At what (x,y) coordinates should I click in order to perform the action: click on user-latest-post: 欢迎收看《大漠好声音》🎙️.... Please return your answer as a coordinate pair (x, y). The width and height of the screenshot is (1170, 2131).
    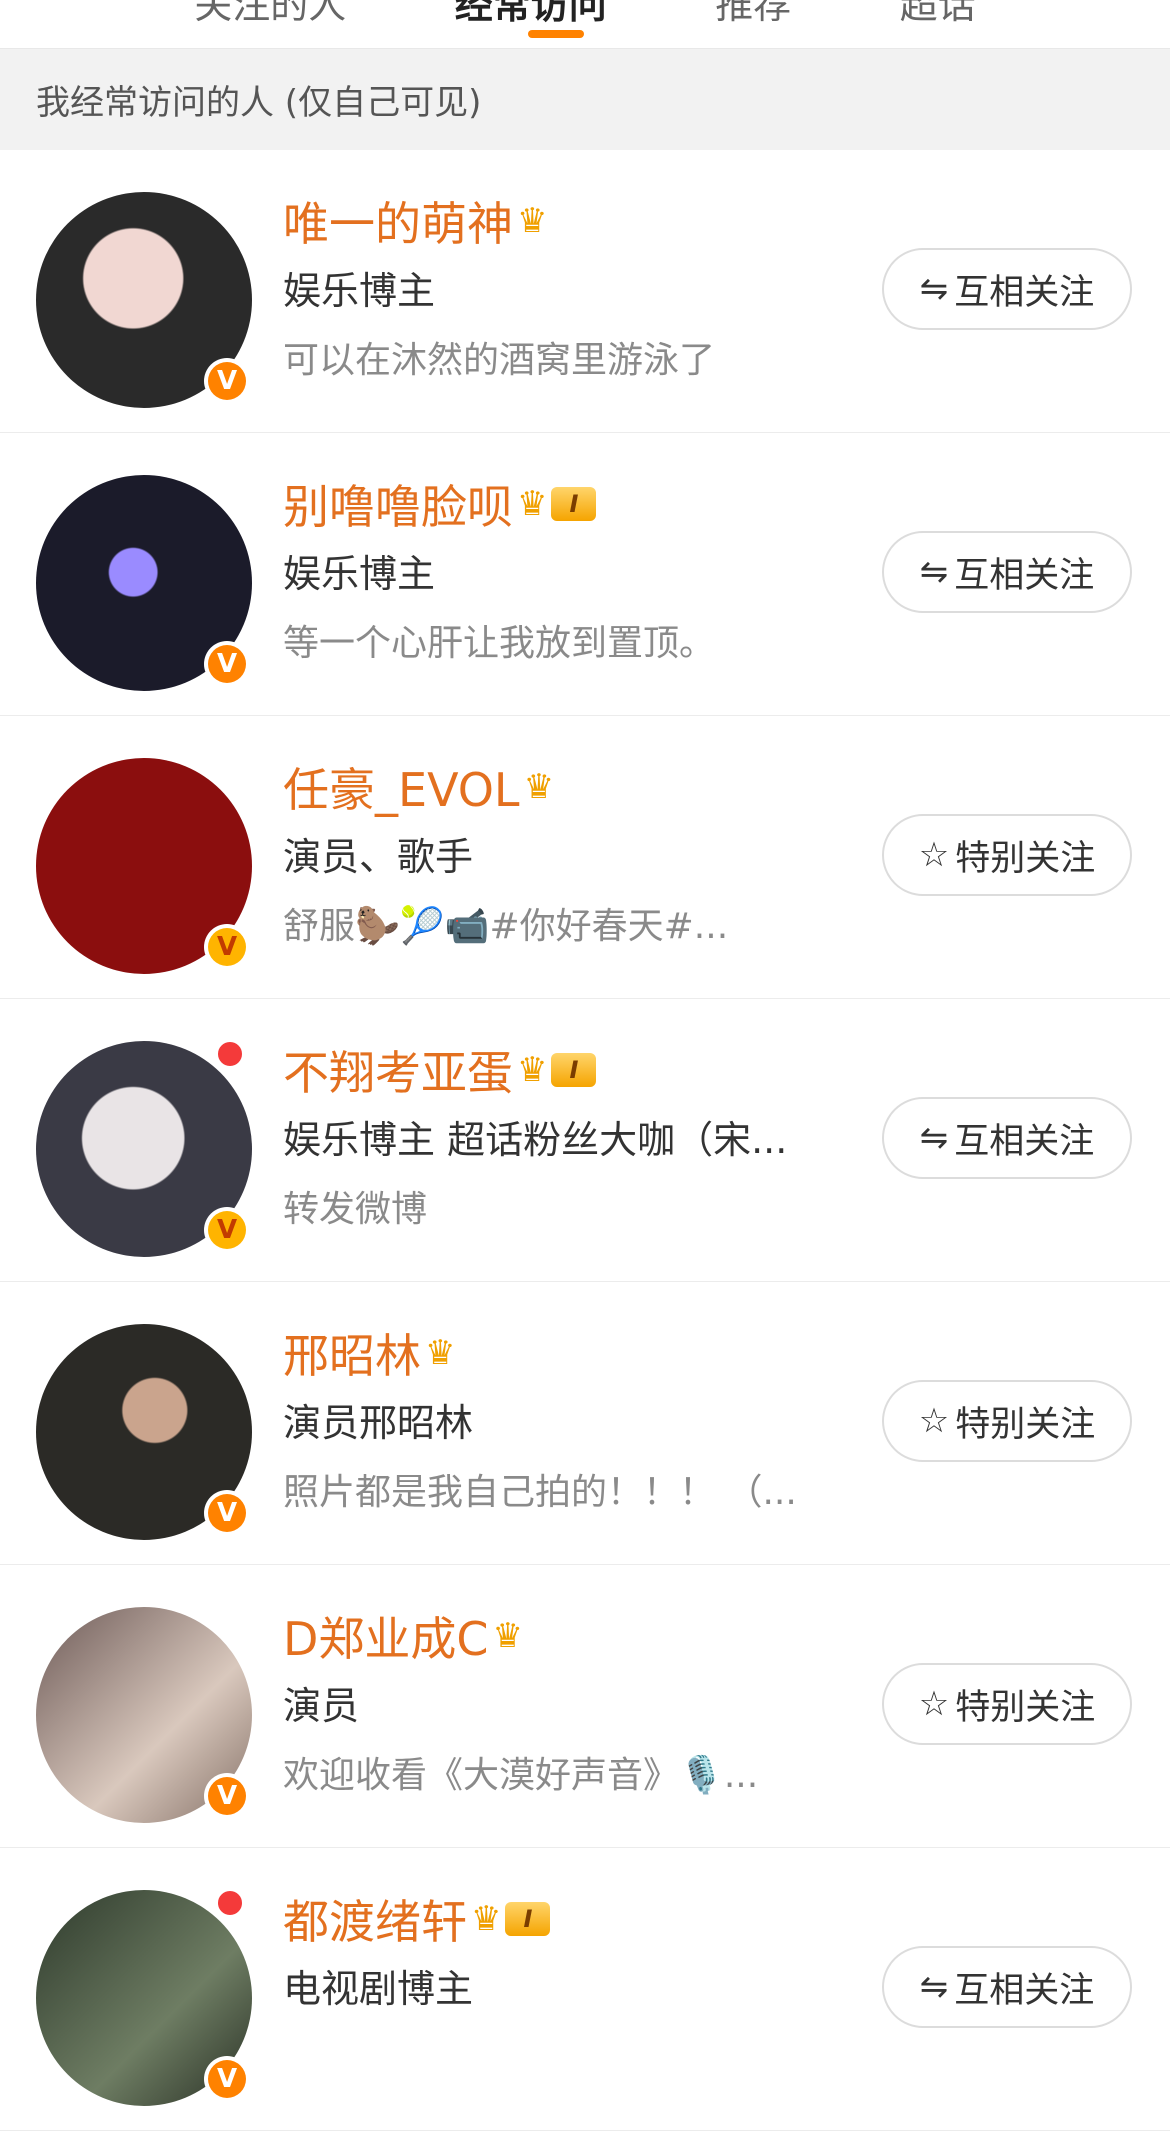
    Looking at the image, I should click on (521, 1775).